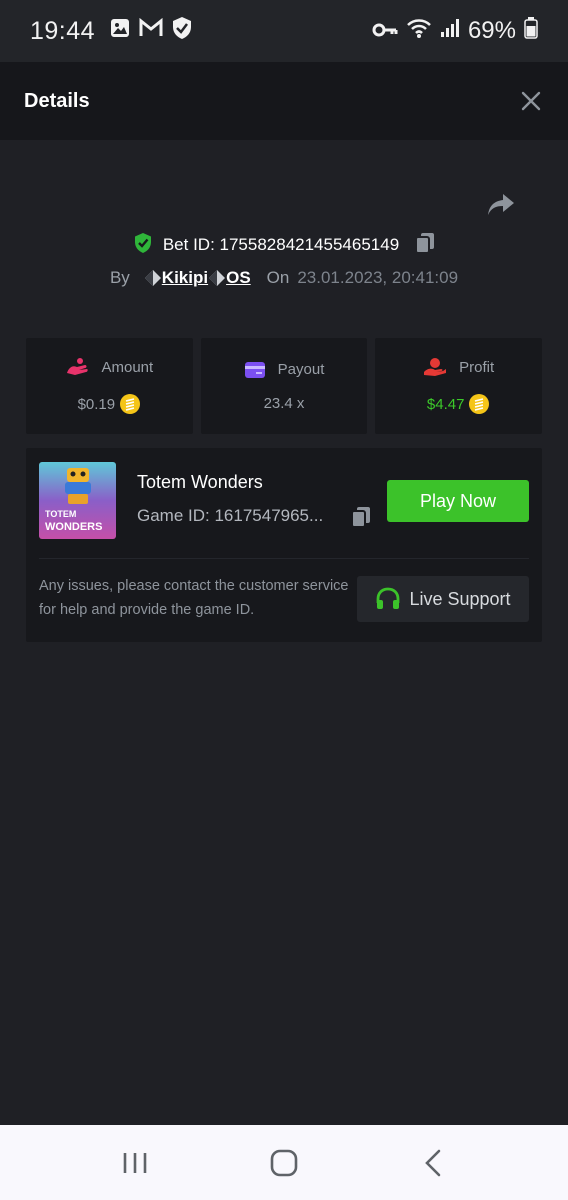 This screenshot has width=568, height=1200. I want to click on battery-text: 69%, so click(491, 30).